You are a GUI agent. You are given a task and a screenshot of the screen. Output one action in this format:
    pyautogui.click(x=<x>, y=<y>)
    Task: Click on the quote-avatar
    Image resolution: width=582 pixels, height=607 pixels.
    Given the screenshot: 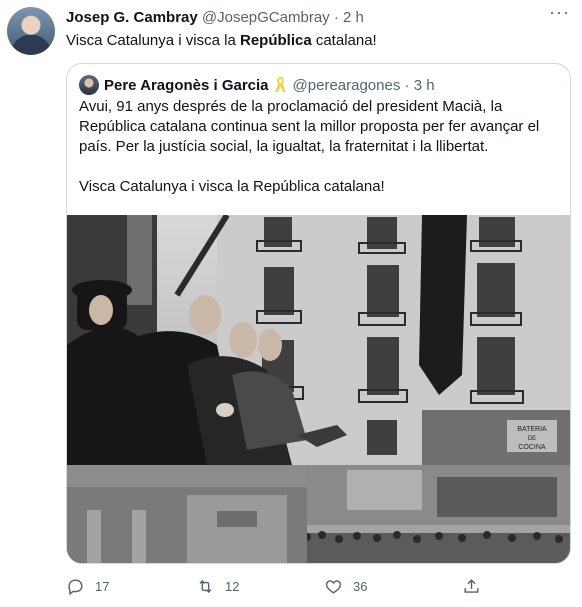 What is the action you would take?
    pyautogui.click(x=89, y=85)
    